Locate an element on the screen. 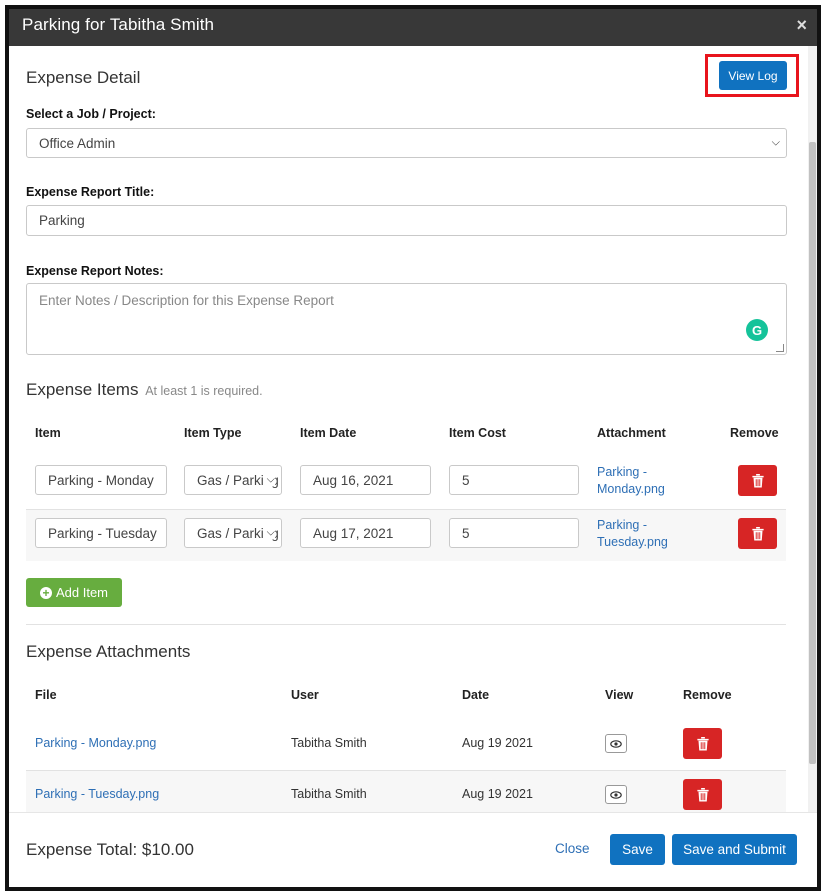  scrollbar-thumb is located at coordinates (812, 453).